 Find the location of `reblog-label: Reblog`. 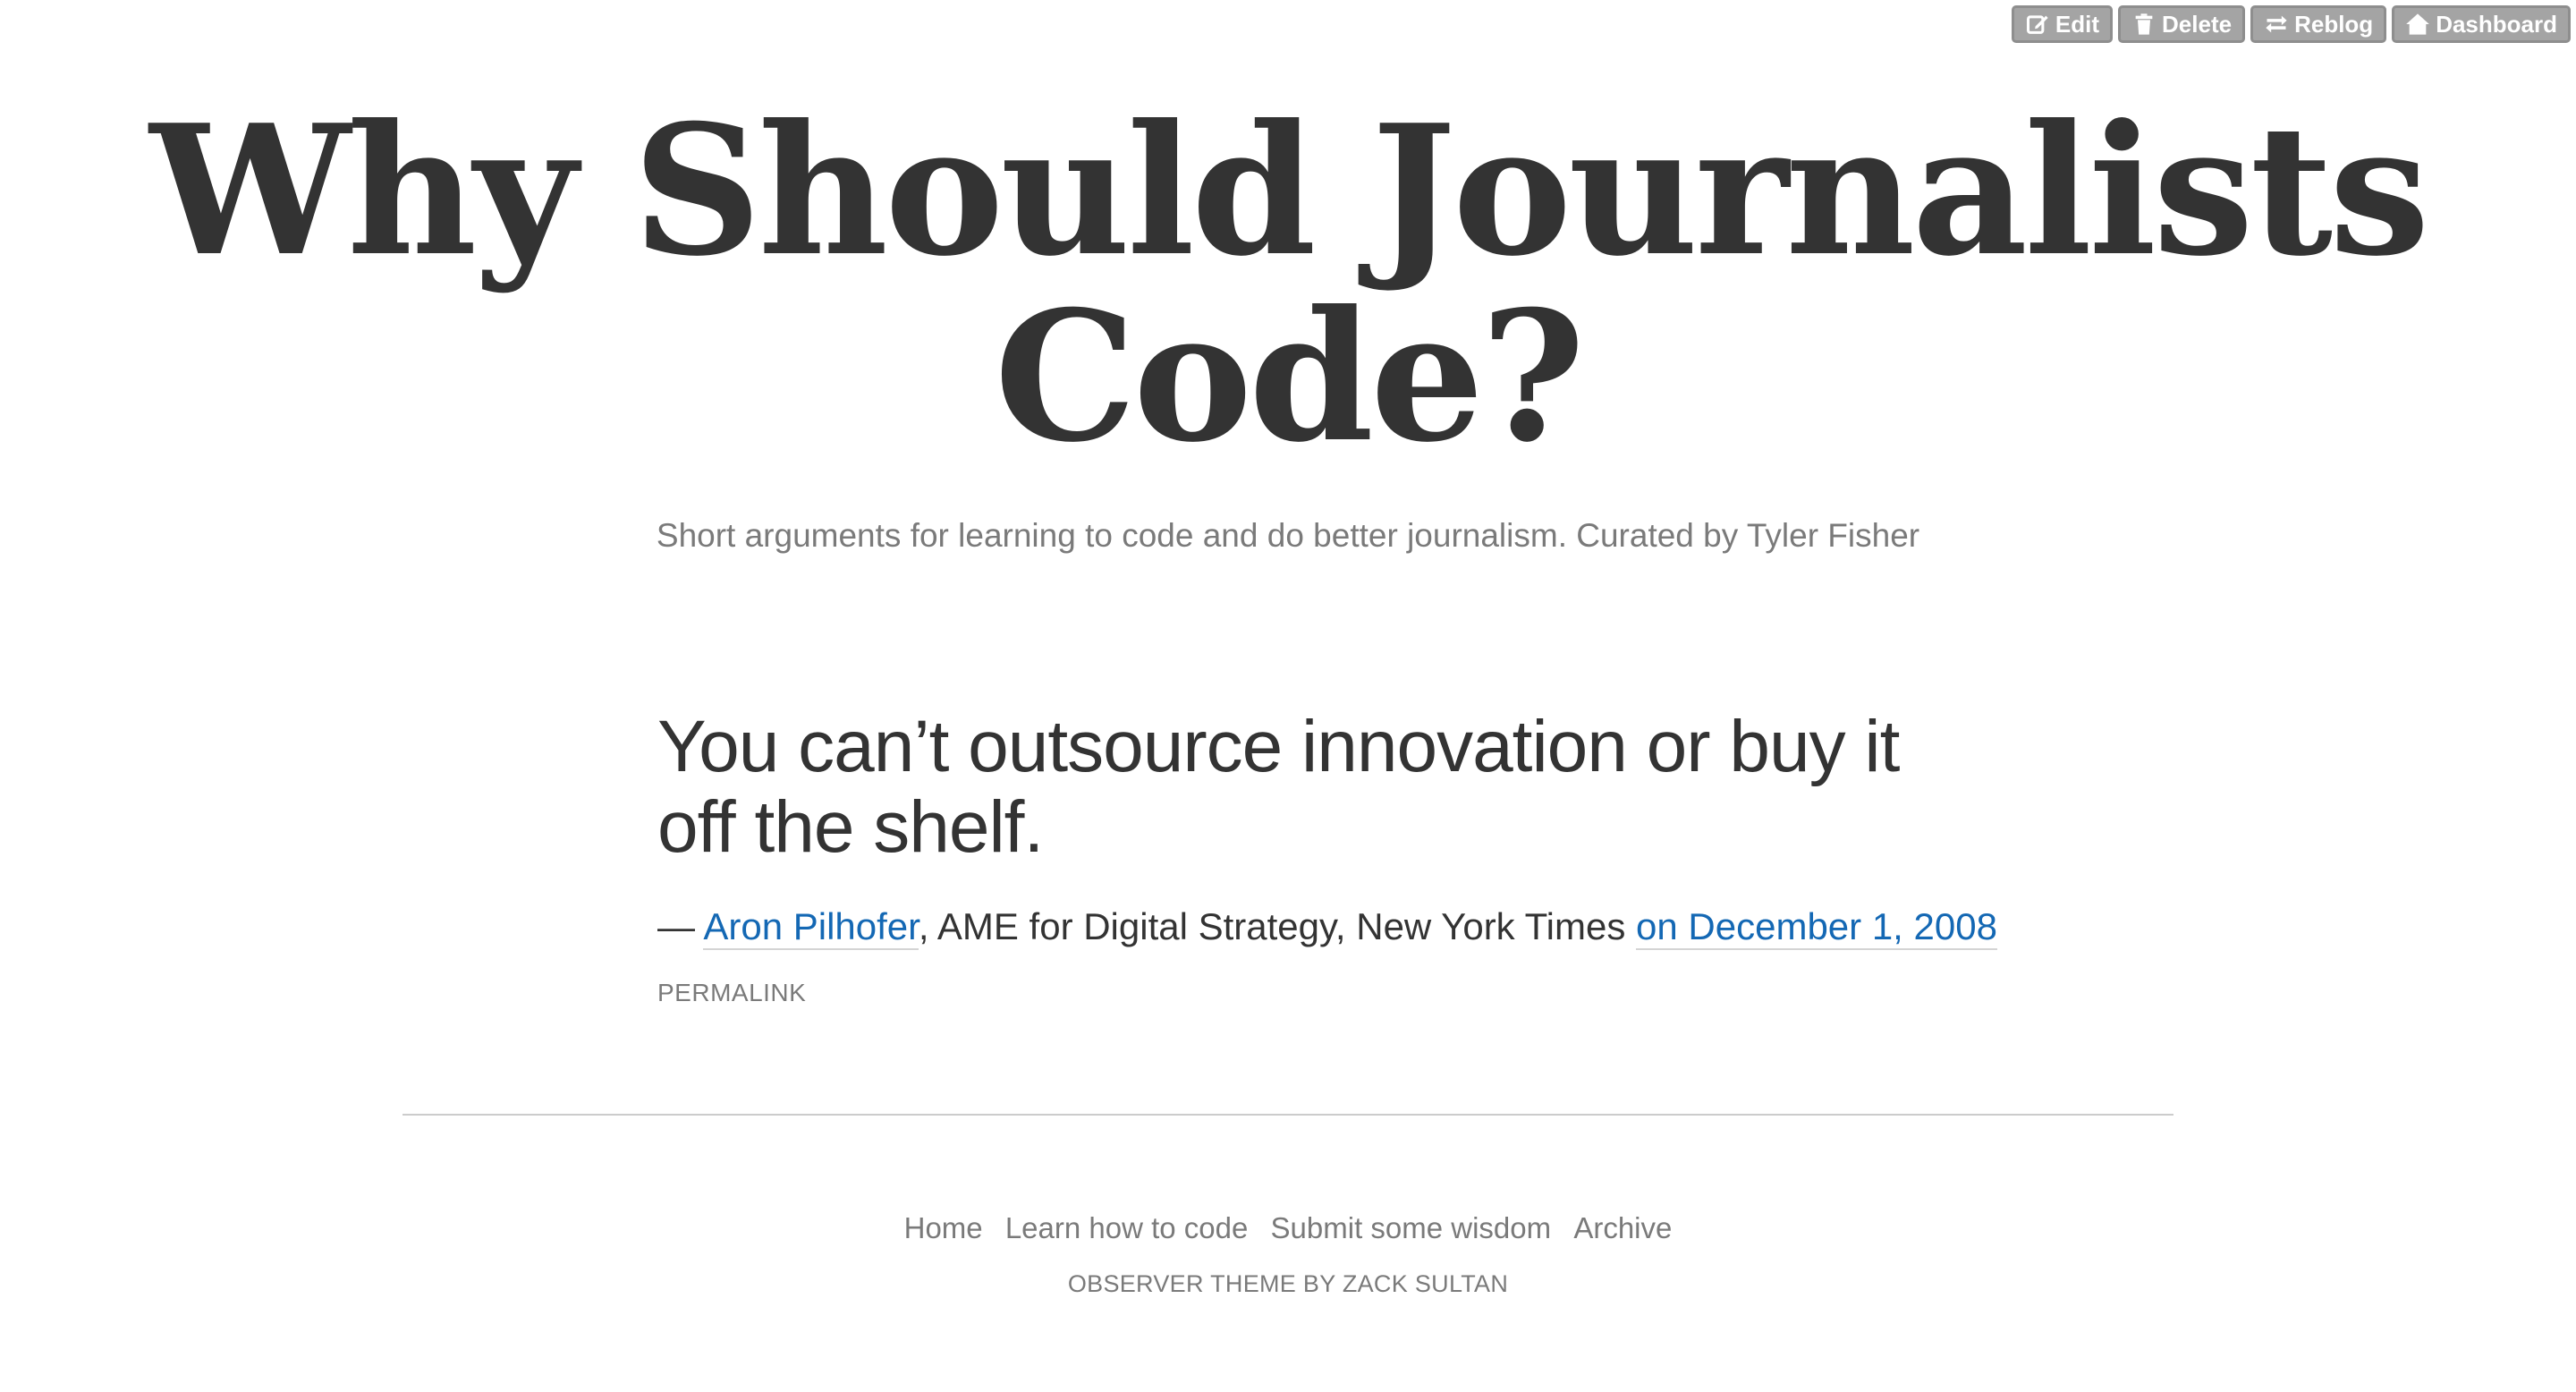

reblog-label: Reblog is located at coordinates (2334, 24).